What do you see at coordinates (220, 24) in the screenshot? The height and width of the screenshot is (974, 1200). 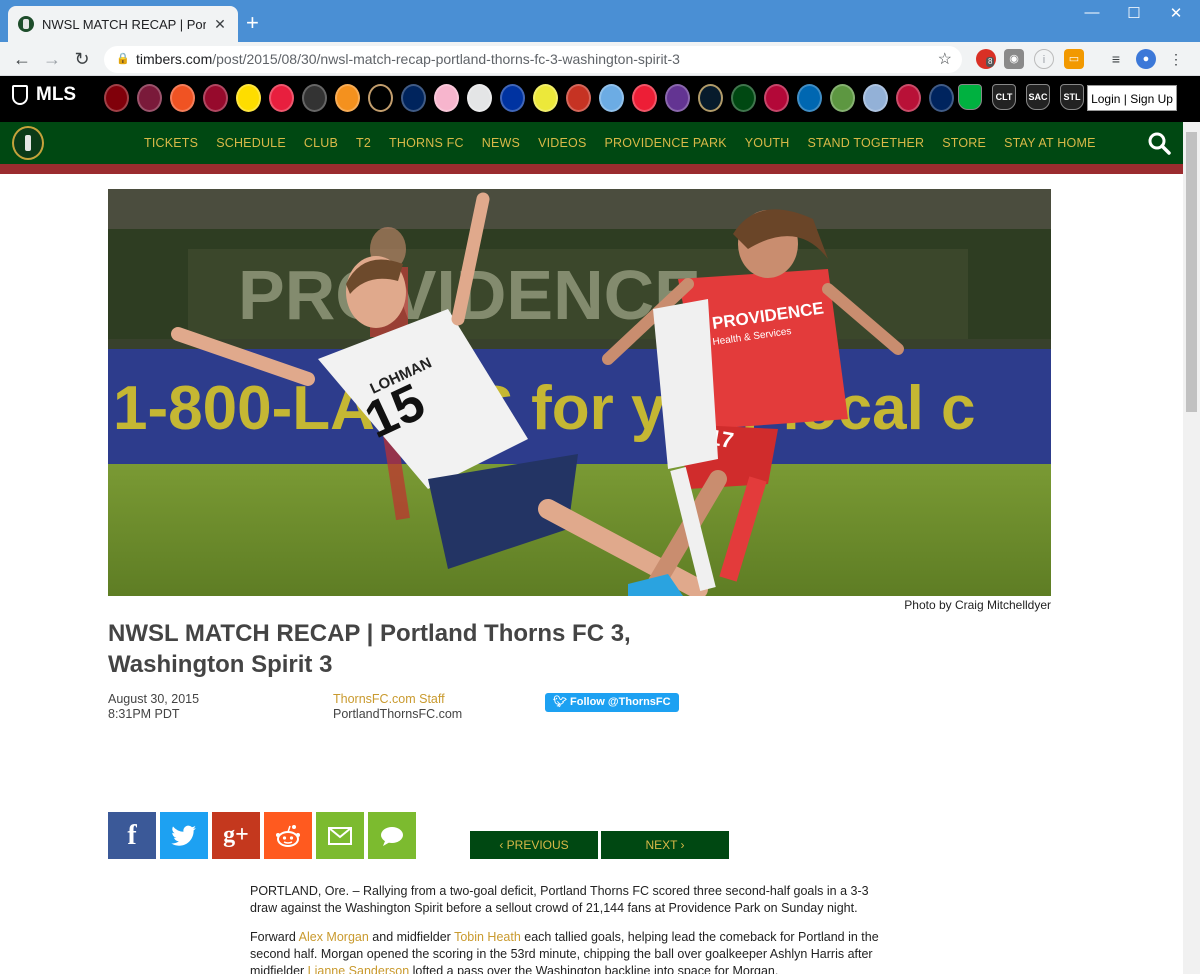 I see `close-tab-icon: ✕` at bounding box center [220, 24].